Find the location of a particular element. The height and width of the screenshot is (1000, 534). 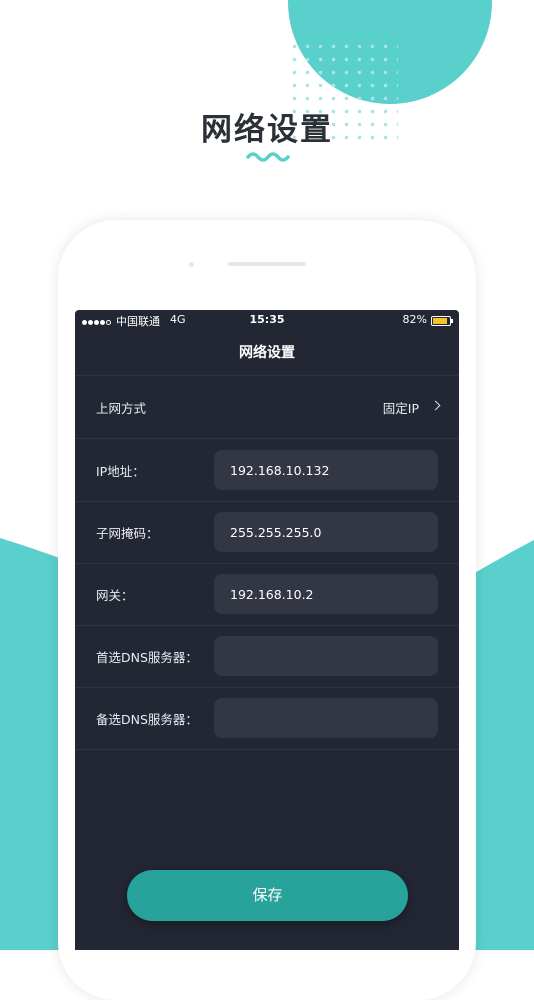

dns-primary-label: 首选DNS服务器： is located at coordinates (147, 657).